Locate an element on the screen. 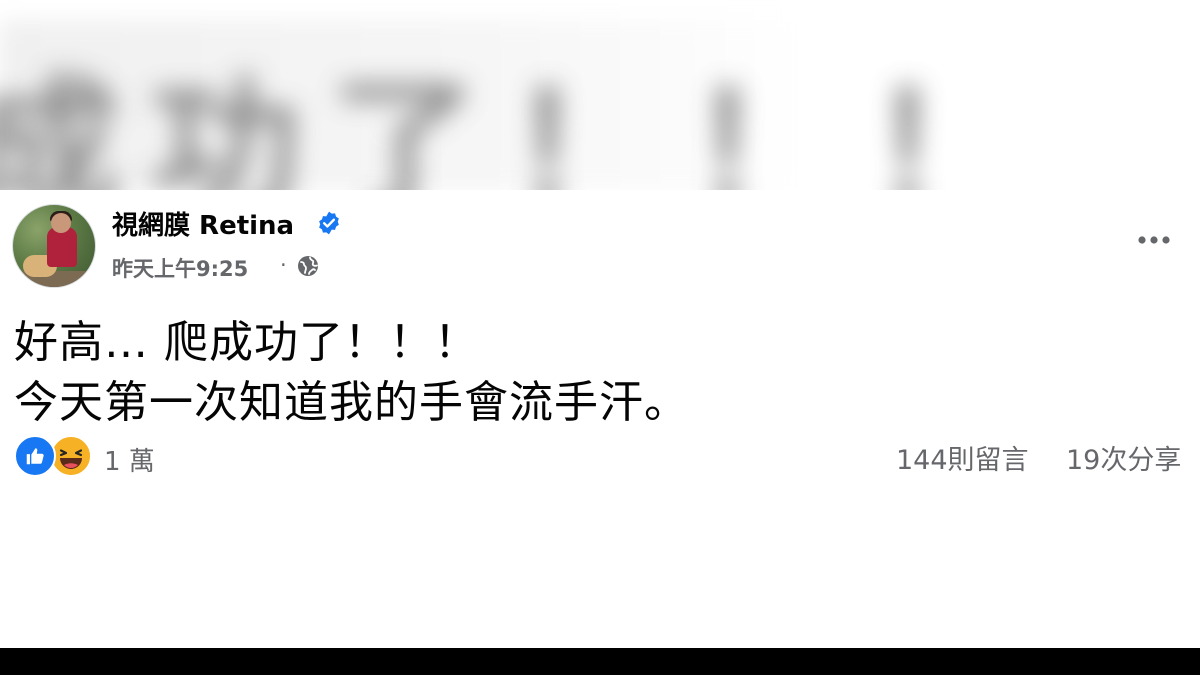 The width and height of the screenshot is (1200, 675). post-timestamp: 昨天上午9:25 is located at coordinates (180, 268).